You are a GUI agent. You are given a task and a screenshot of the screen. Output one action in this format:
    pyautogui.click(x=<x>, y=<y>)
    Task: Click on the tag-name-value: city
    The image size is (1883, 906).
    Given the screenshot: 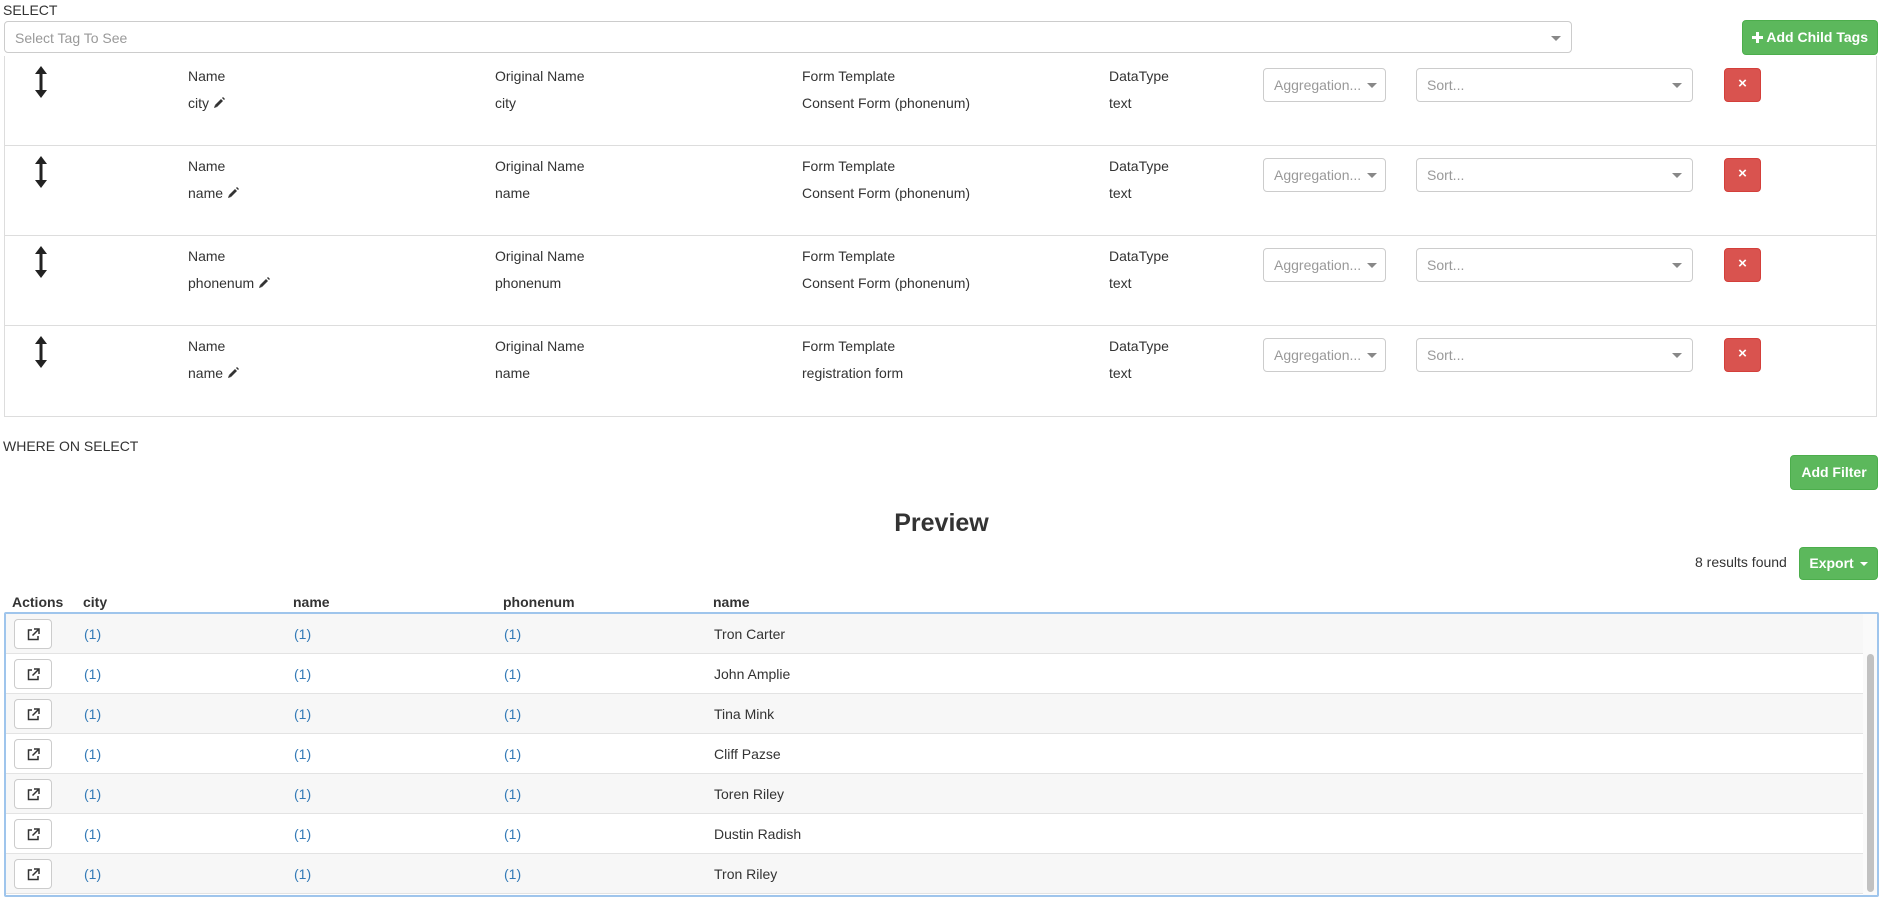 What is the action you would take?
    pyautogui.click(x=206, y=103)
    